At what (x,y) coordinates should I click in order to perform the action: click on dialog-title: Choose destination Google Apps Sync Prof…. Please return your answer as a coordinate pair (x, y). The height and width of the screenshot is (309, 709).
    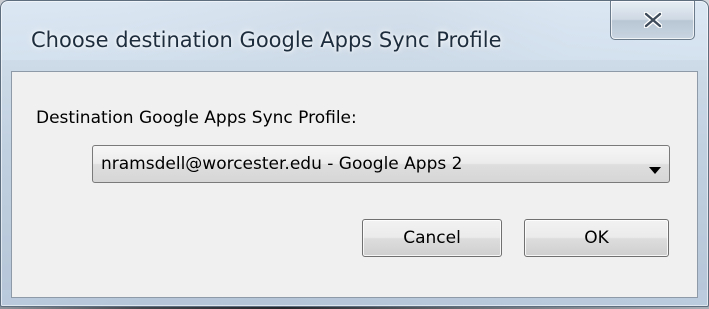
    Looking at the image, I should click on (266, 40).